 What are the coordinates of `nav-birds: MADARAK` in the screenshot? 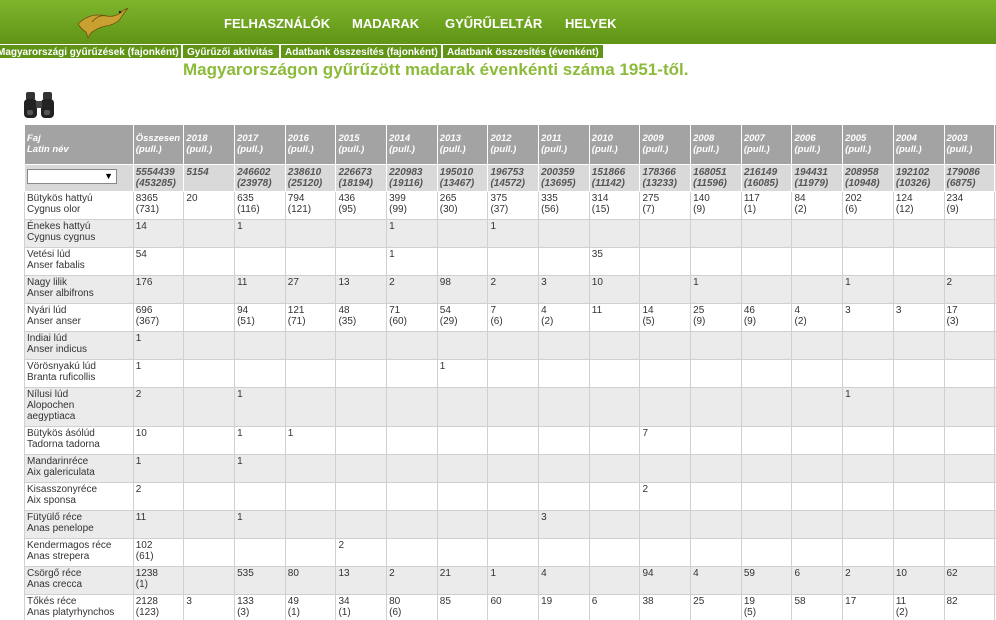 It's located at (385, 23).